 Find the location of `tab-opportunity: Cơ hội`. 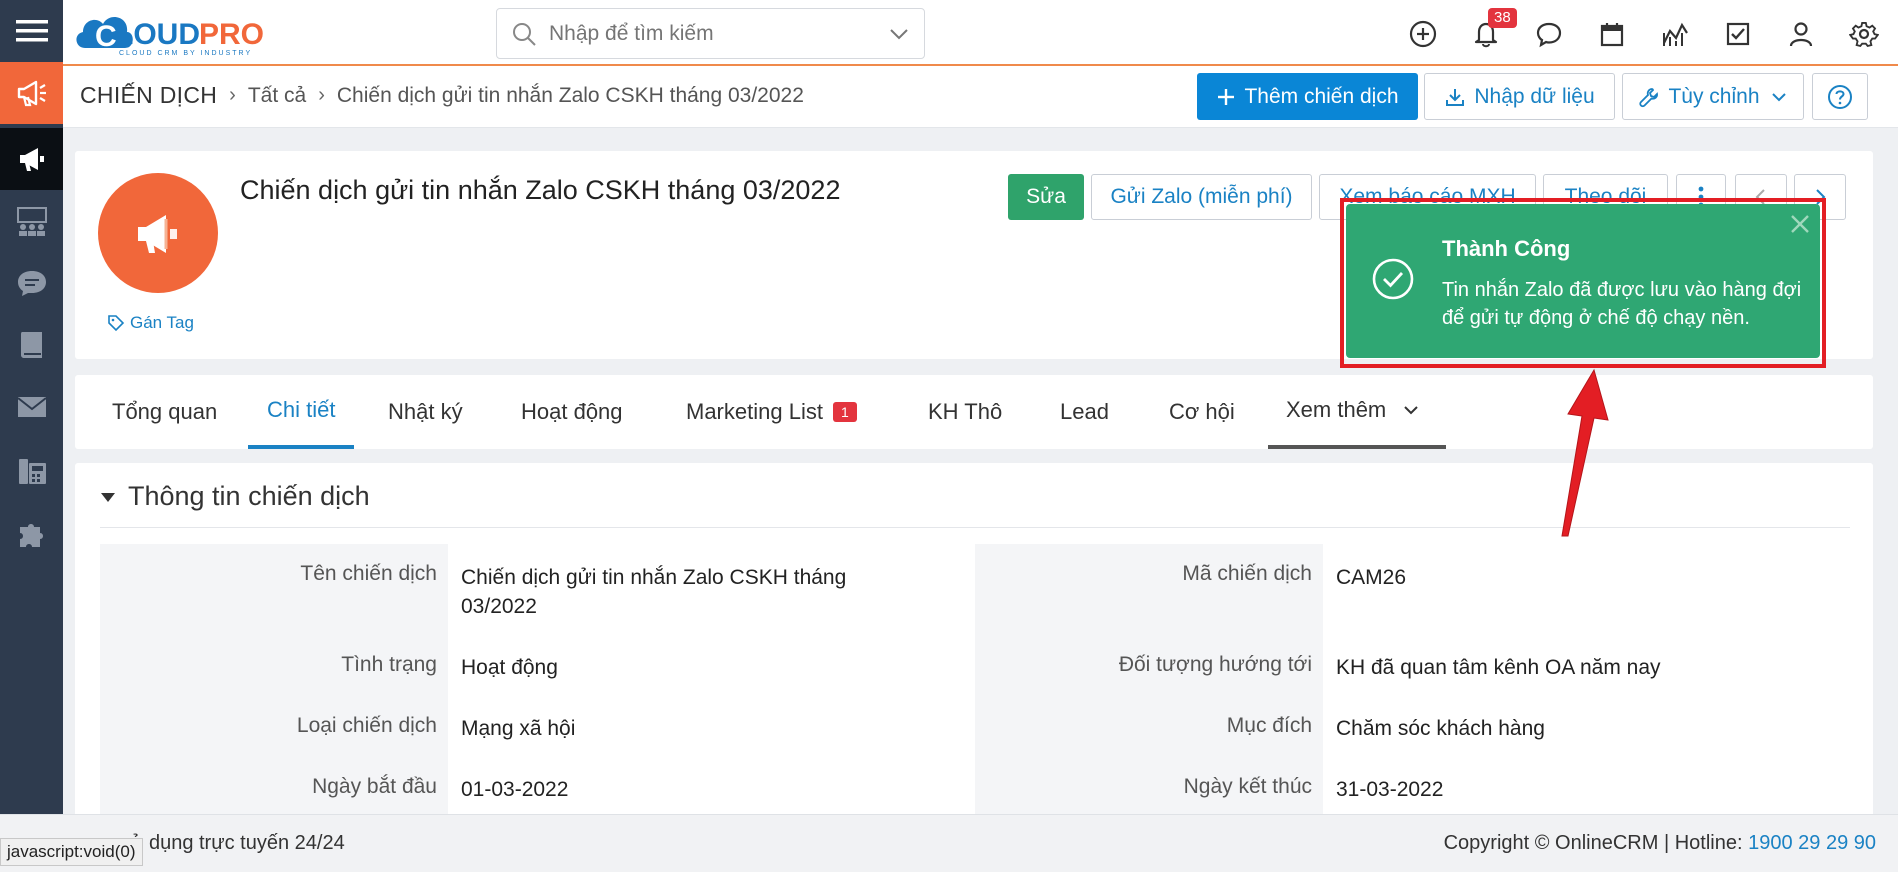

tab-opportunity: Cơ hội is located at coordinates (1202, 412).